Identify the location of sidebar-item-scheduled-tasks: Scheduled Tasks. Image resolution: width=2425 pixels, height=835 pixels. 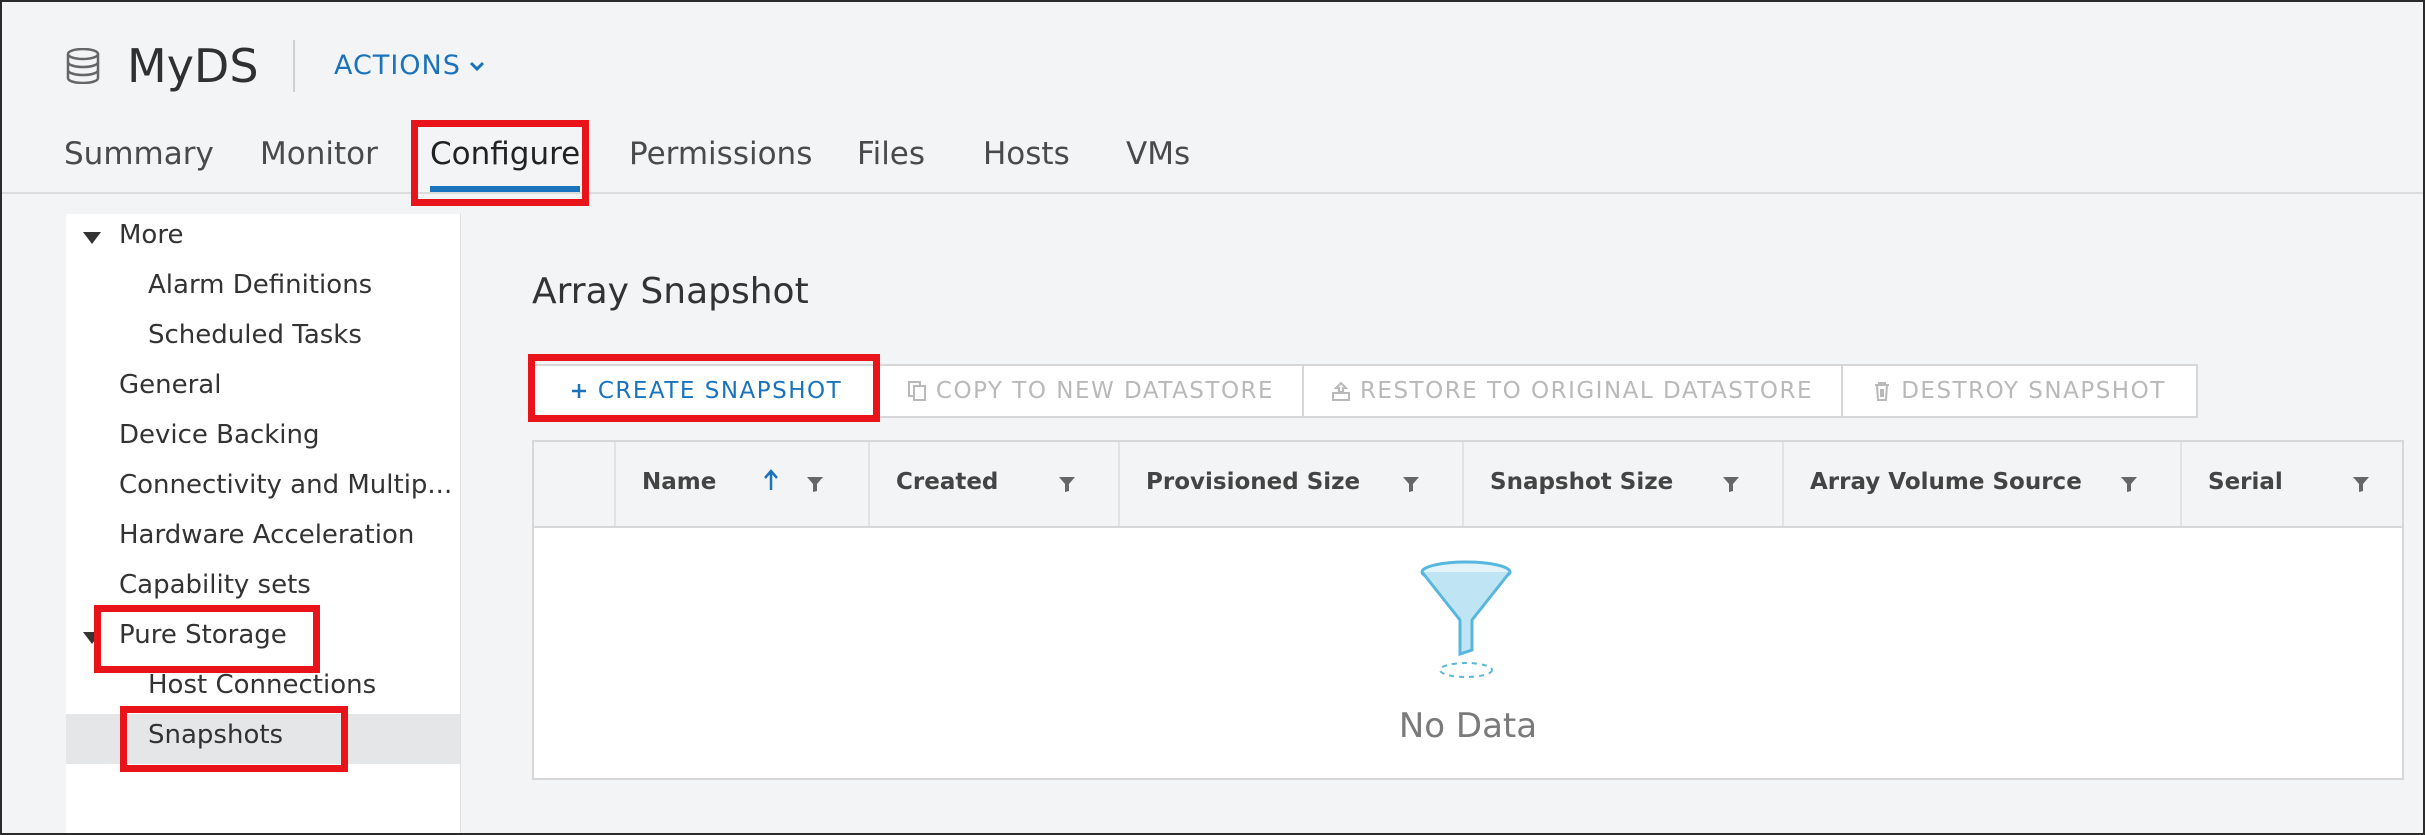
(255, 335).